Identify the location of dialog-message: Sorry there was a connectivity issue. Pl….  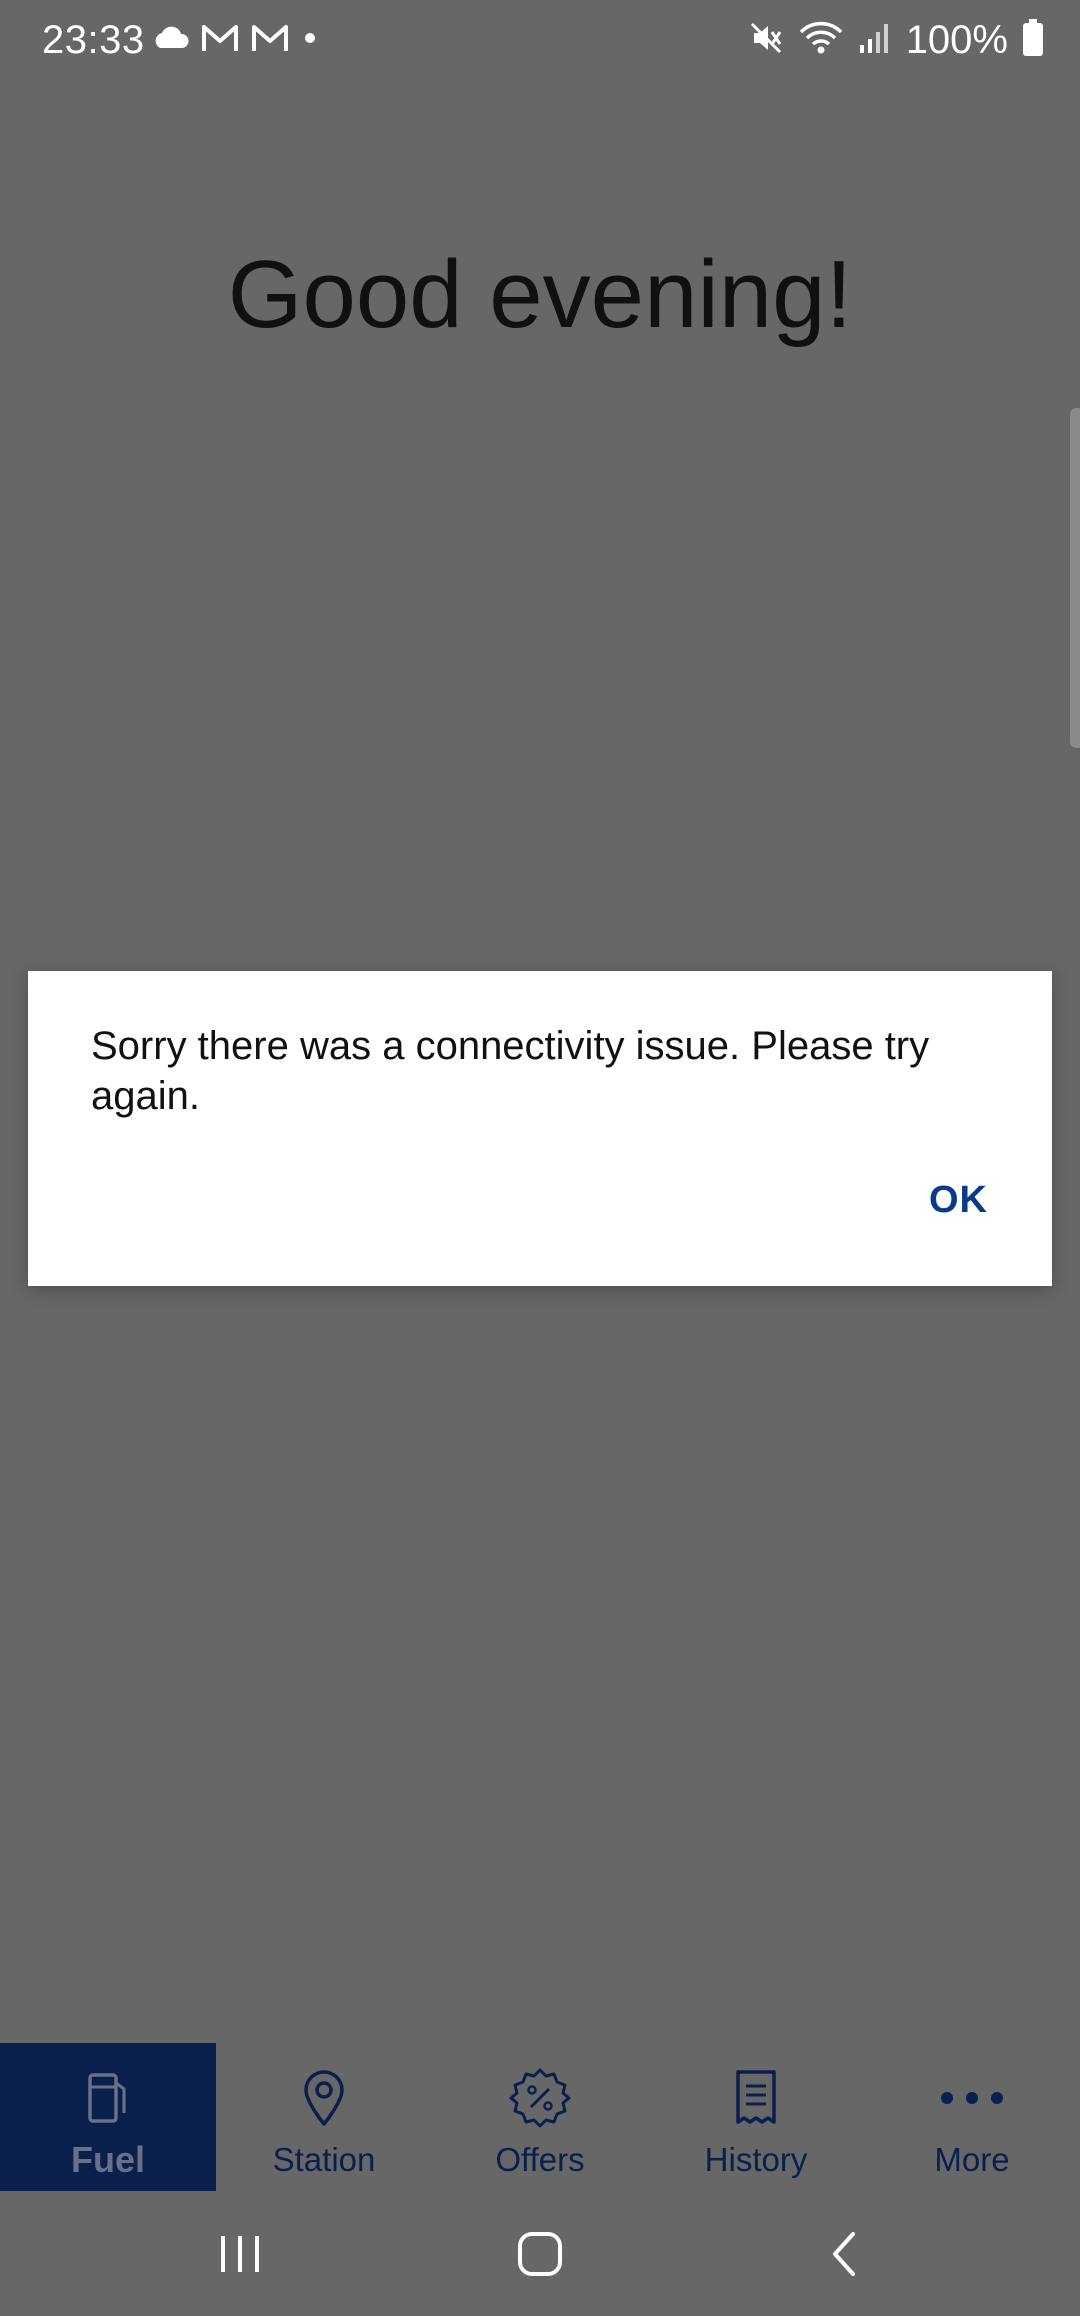
(510, 1071).